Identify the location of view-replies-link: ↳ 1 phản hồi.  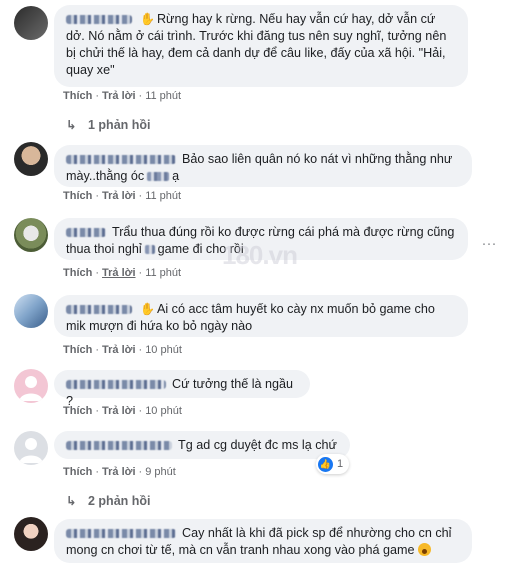
(108, 124).